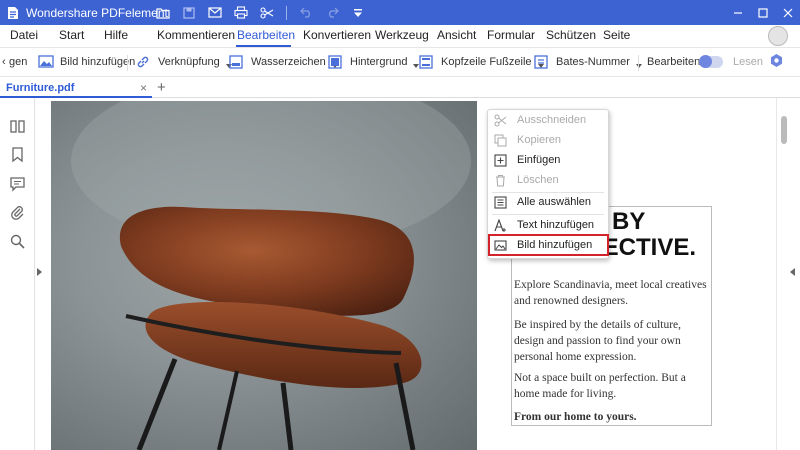 The width and height of the screenshot is (800, 450). I want to click on save-icon, so click(189, 12).